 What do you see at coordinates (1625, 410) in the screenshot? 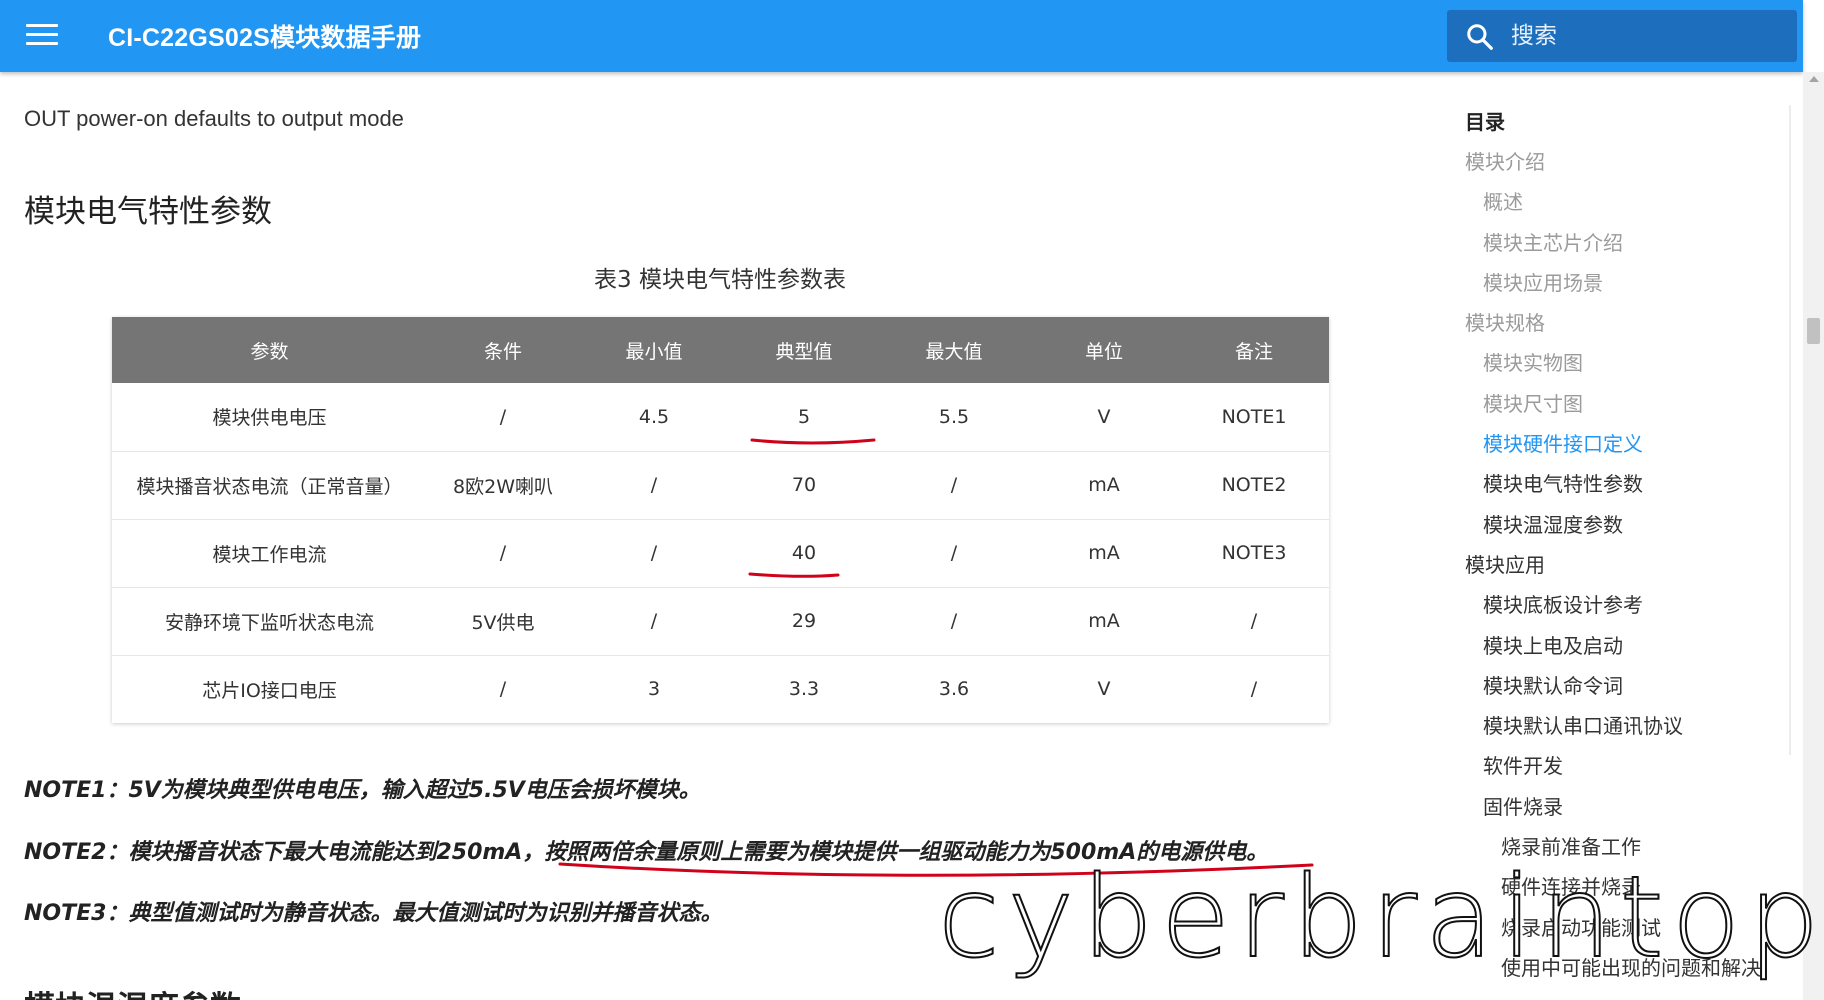
I see `toc-item: 模块尺寸图` at bounding box center [1625, 410].